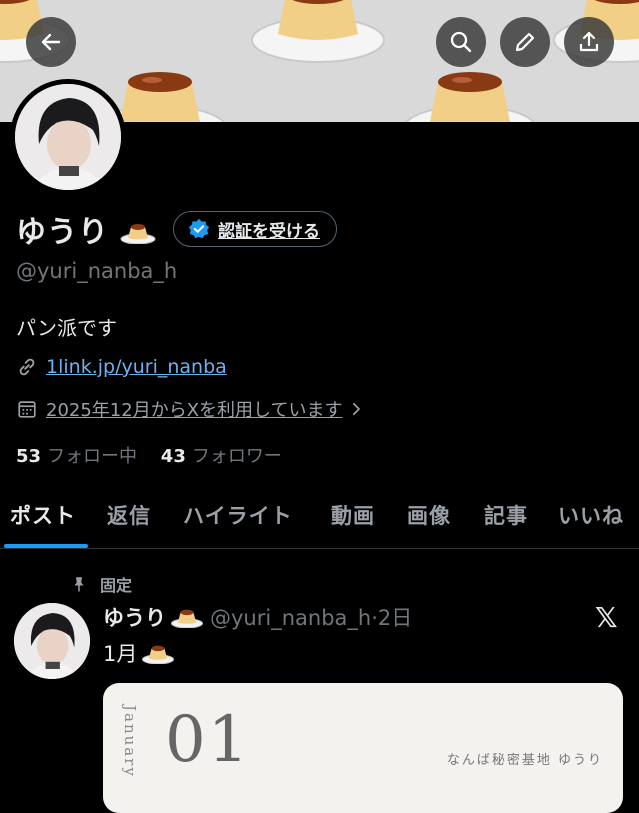 Image resolution: width=639 pixels, height=813 pixels. What do you see at coordinates (129, 515) in the screenshot?
I see `tab-replies: 返信` at bounding box center [129, 515].